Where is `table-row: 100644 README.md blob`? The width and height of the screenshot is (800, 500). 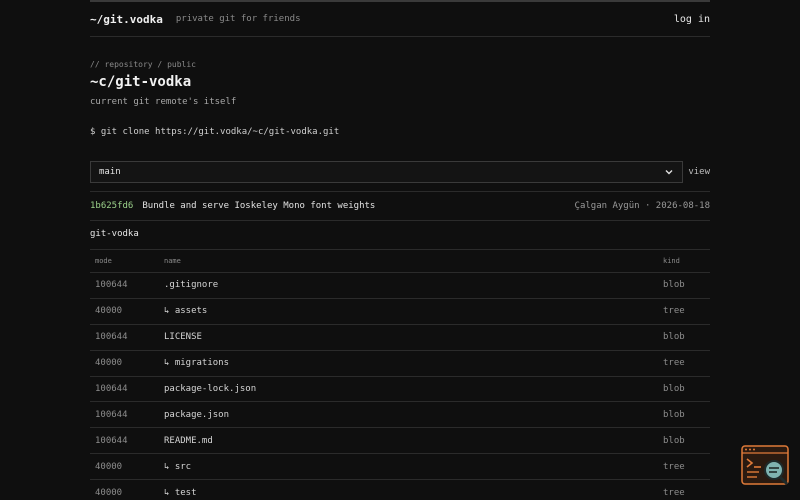
table-row: 100644 README.md blob is located at coordinates (400, 441).